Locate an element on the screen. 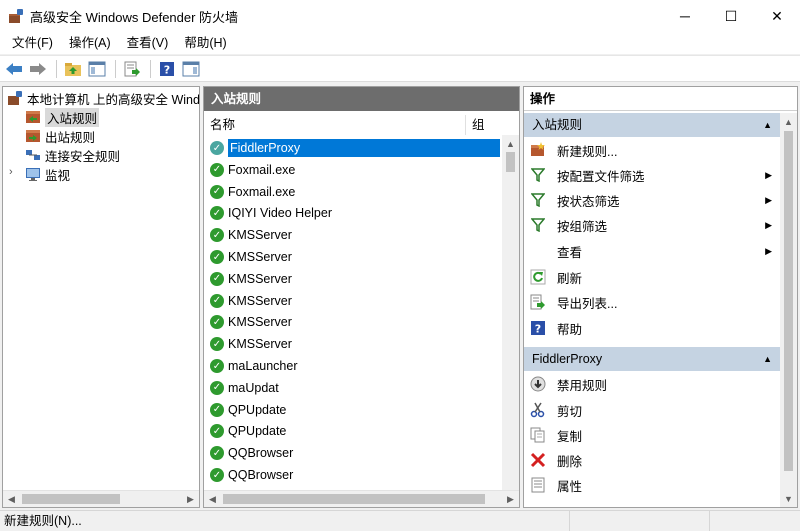 This screenshot has width=800, height=531. tree-item-connection-security-rules: 连接安全规则 is located at coordinates (72, 155).